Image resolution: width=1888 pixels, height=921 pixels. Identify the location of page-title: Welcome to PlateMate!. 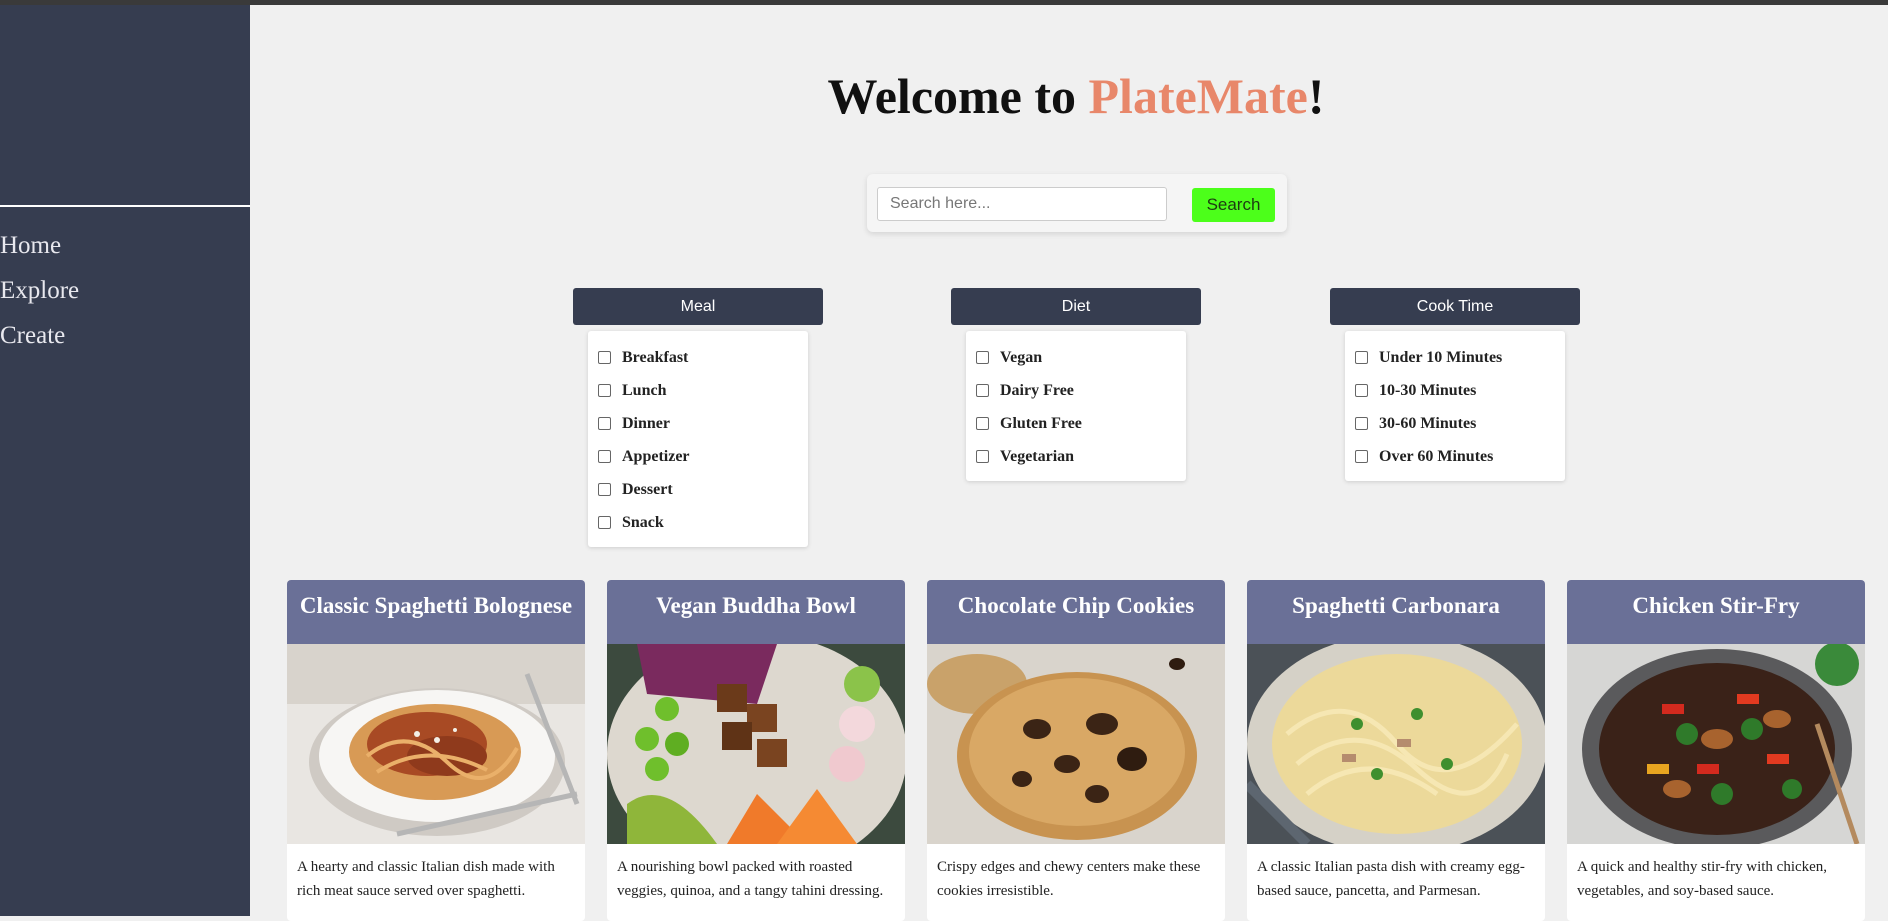
(1069, 96).